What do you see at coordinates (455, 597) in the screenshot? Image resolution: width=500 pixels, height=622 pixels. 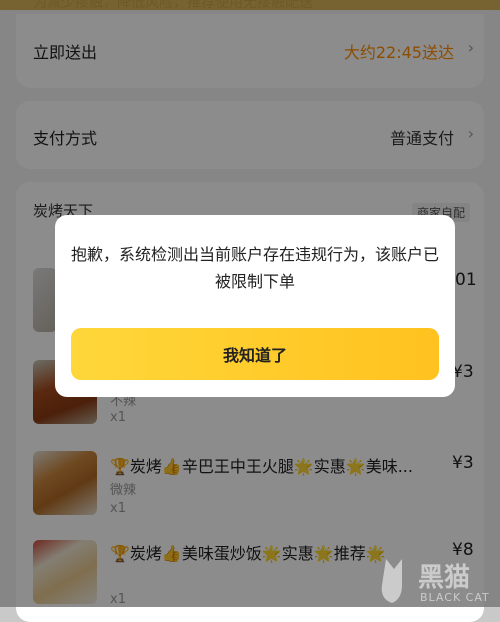 I see `watermark-en: BLACK CAT` at bounding box center [455, 597].